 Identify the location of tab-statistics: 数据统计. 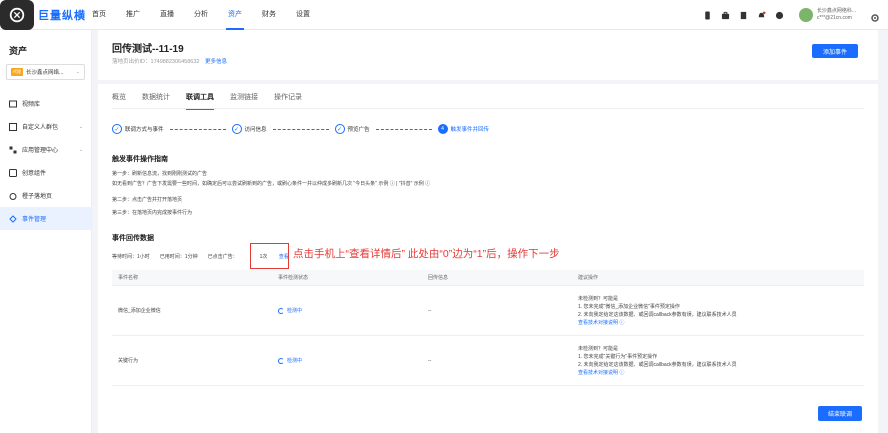
(156, 99).